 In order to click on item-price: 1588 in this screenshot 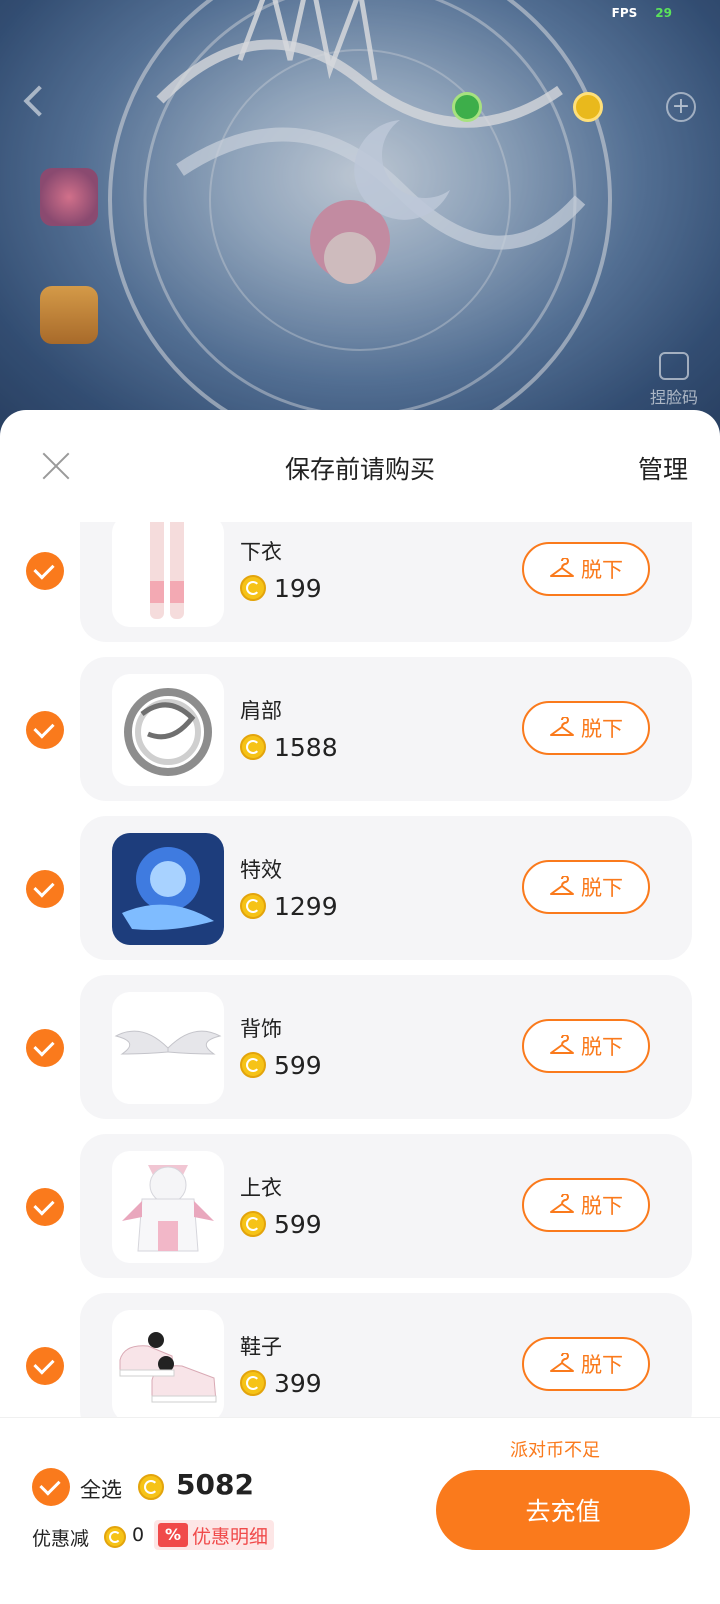, I will do `click(289, 747)`.